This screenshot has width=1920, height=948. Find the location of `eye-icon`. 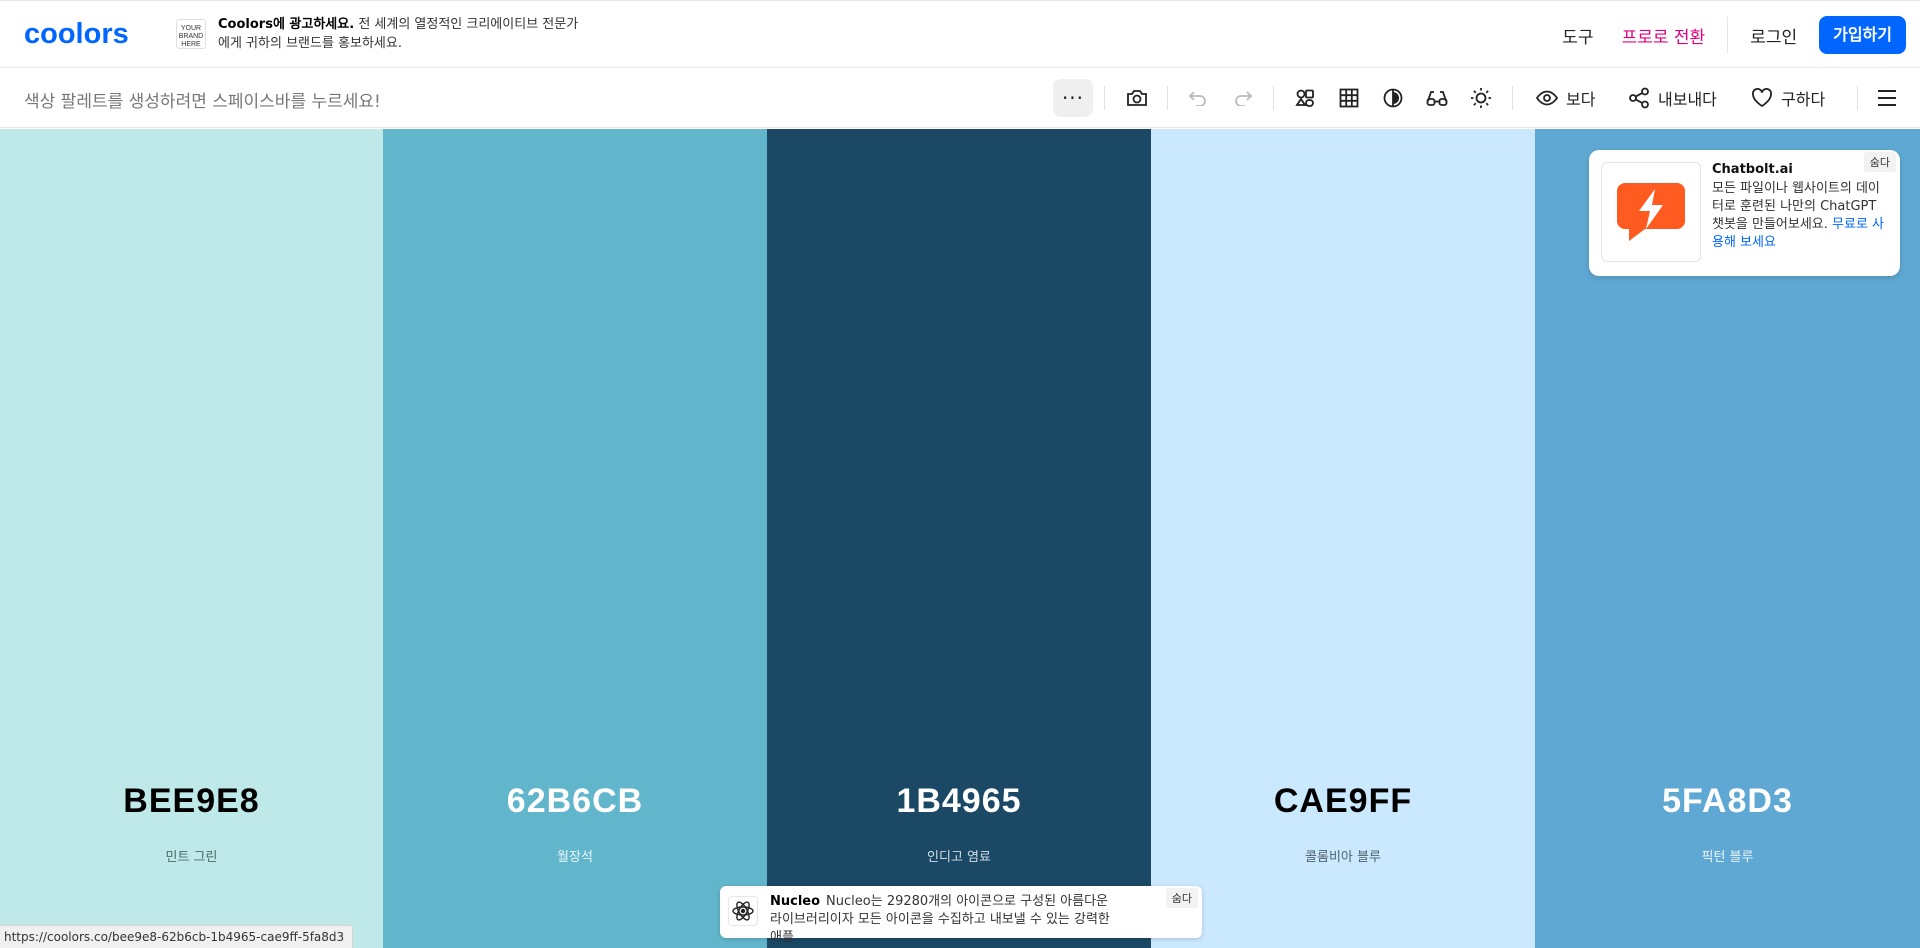

eye-icon is located at coordinates (1547, 98).